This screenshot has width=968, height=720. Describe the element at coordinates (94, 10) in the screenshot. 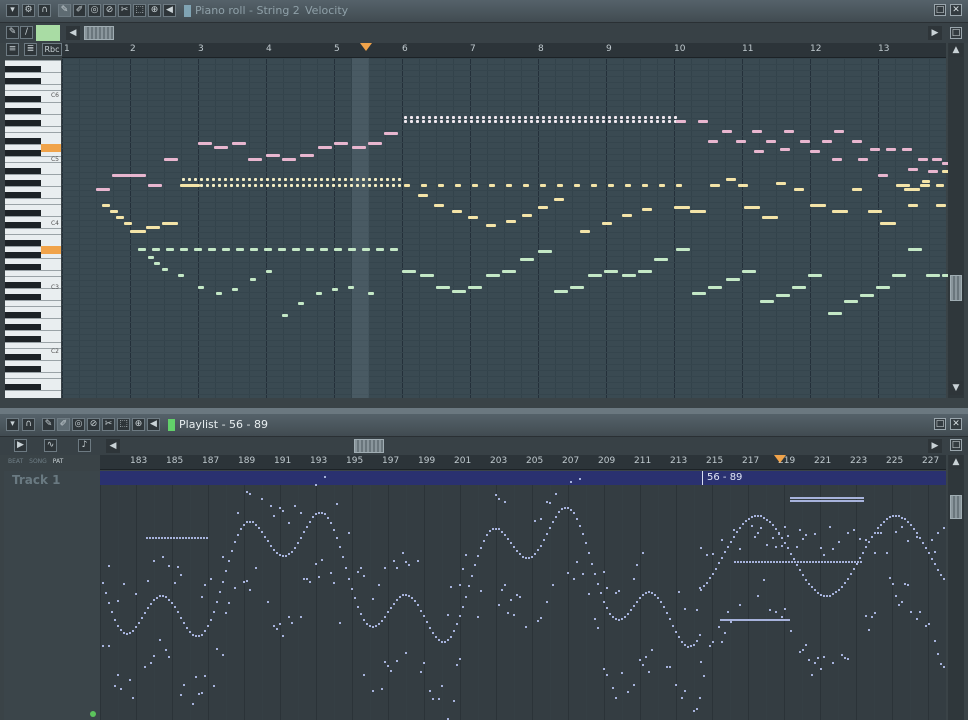

I see `delete-tool-icon: ◎` at that location.